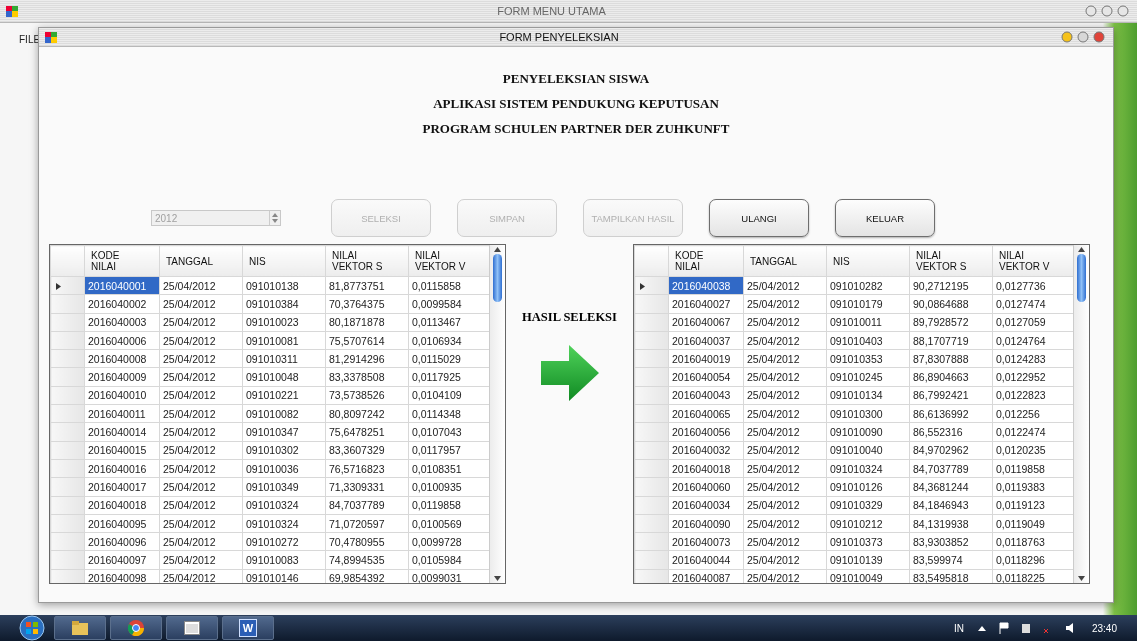 Image resolution: width=1137 pixels, height=641 pixels. I want to click on action-button: ULANGI, so click(759, 218).